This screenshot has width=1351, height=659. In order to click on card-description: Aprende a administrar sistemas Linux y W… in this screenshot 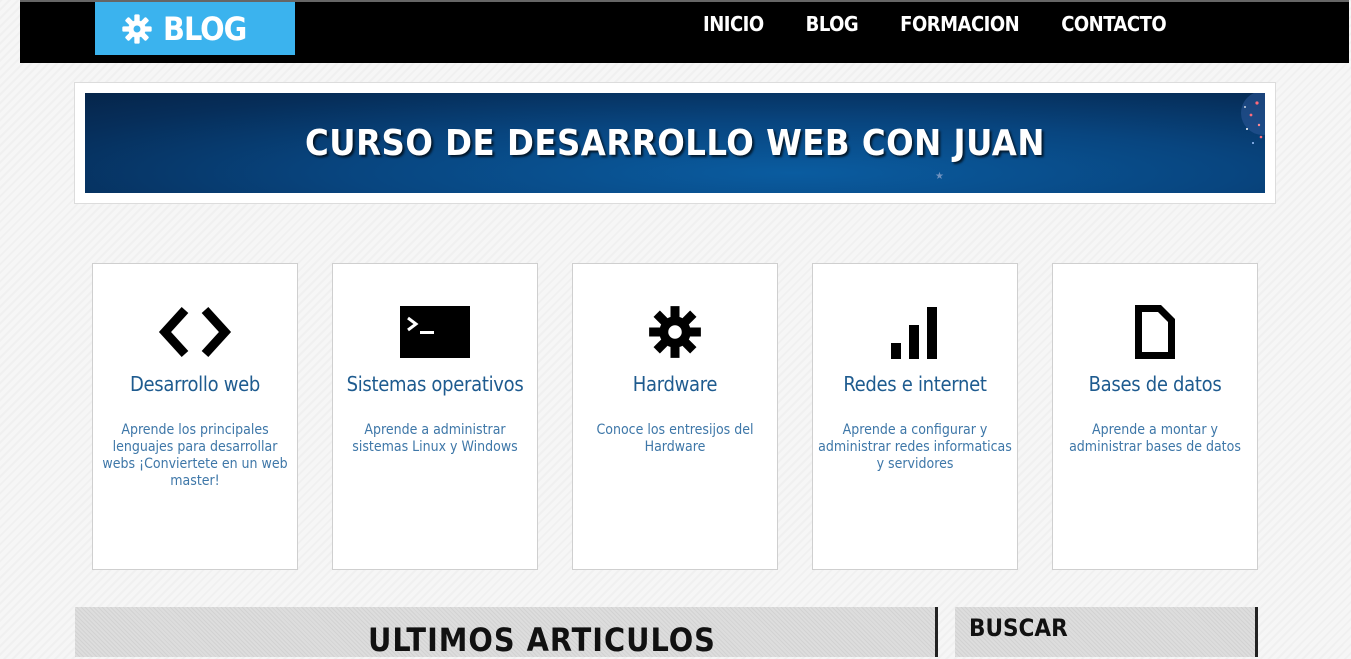, I will do `click(435, 438)`.